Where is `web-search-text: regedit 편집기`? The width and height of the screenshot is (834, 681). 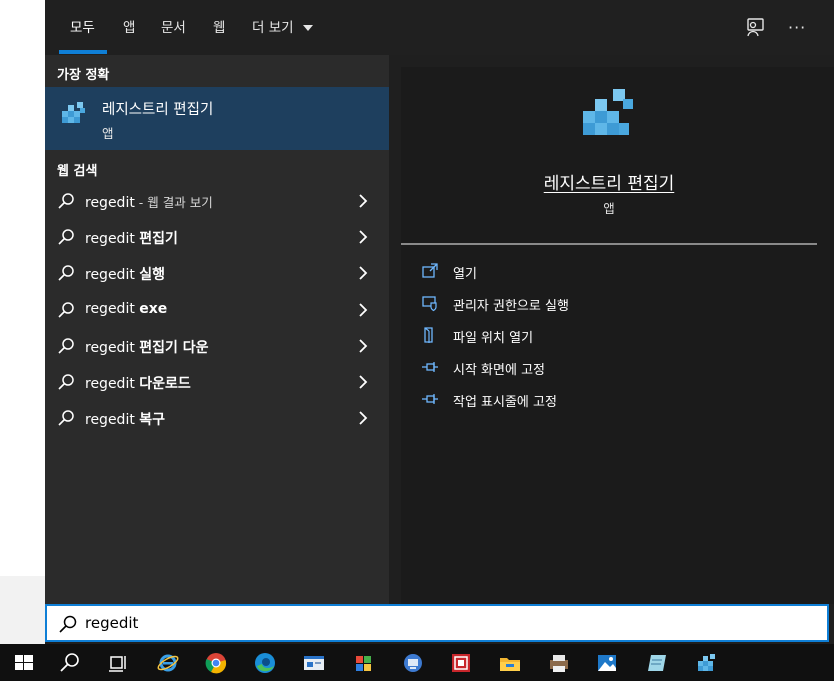
web-search-text: regedit 편집기 is located at coordinates (131, 239).